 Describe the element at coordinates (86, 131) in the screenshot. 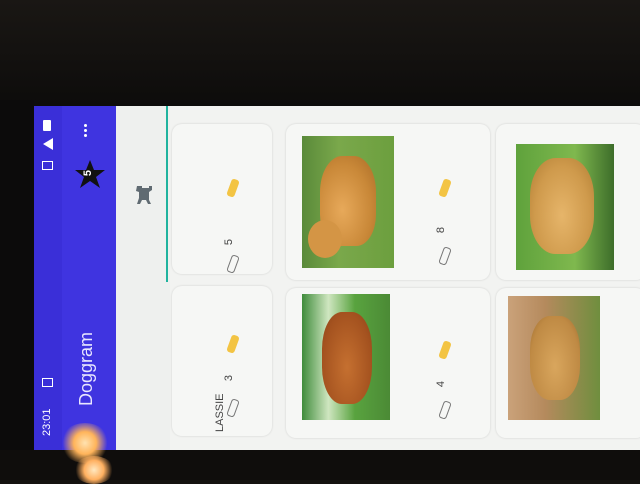

I see `more-vert-icon` at that location.